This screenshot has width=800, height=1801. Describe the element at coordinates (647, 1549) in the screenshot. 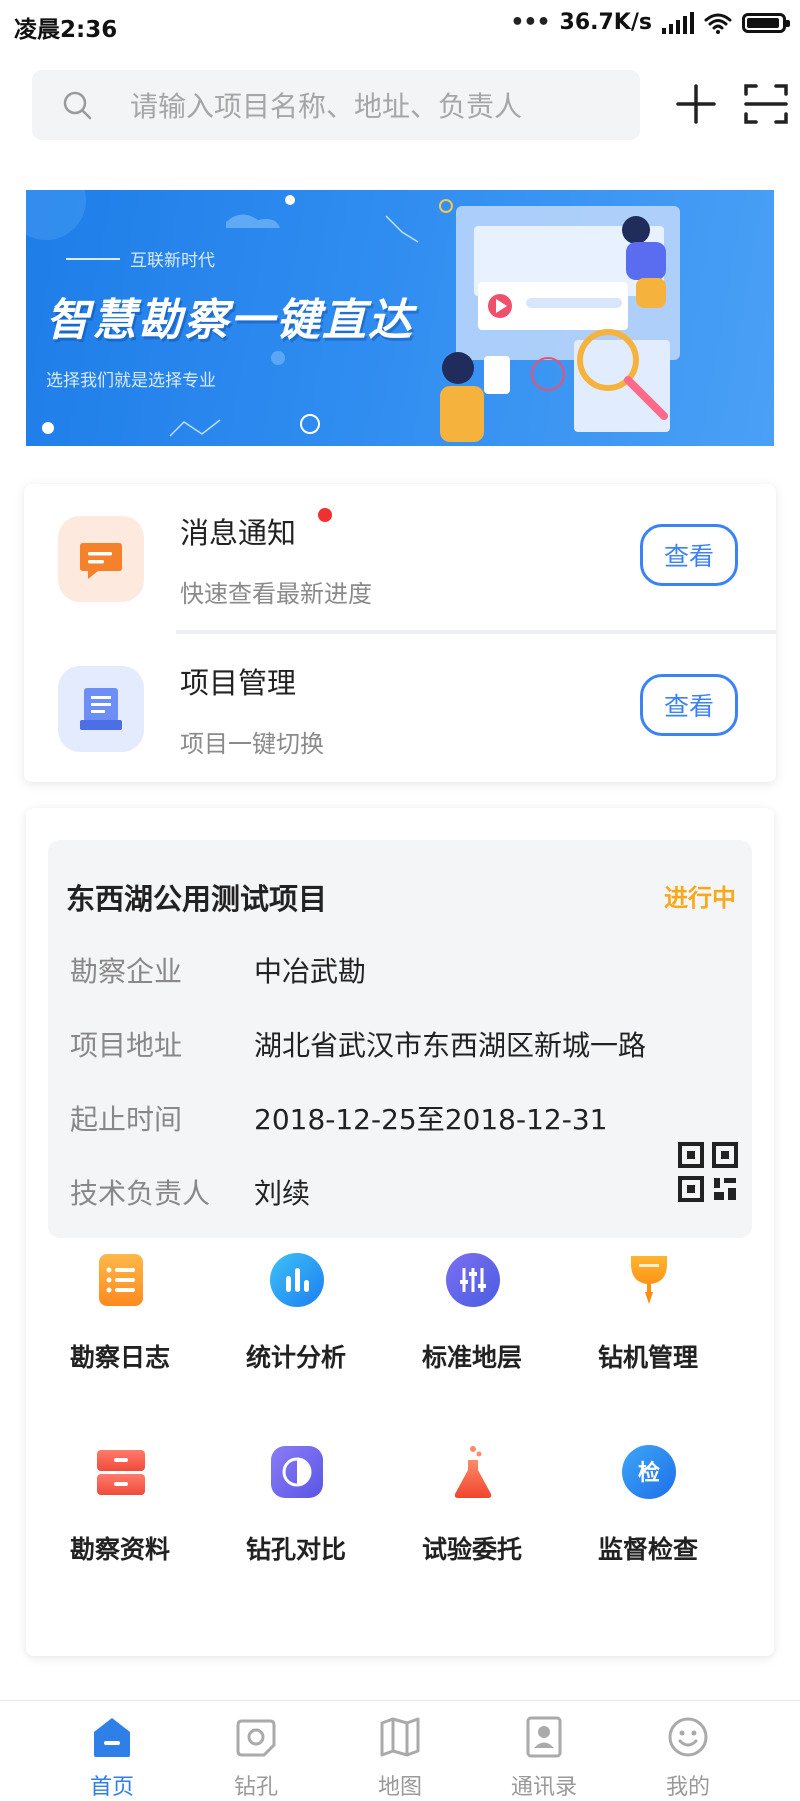

I see `func-label: 监督检查` at that location.